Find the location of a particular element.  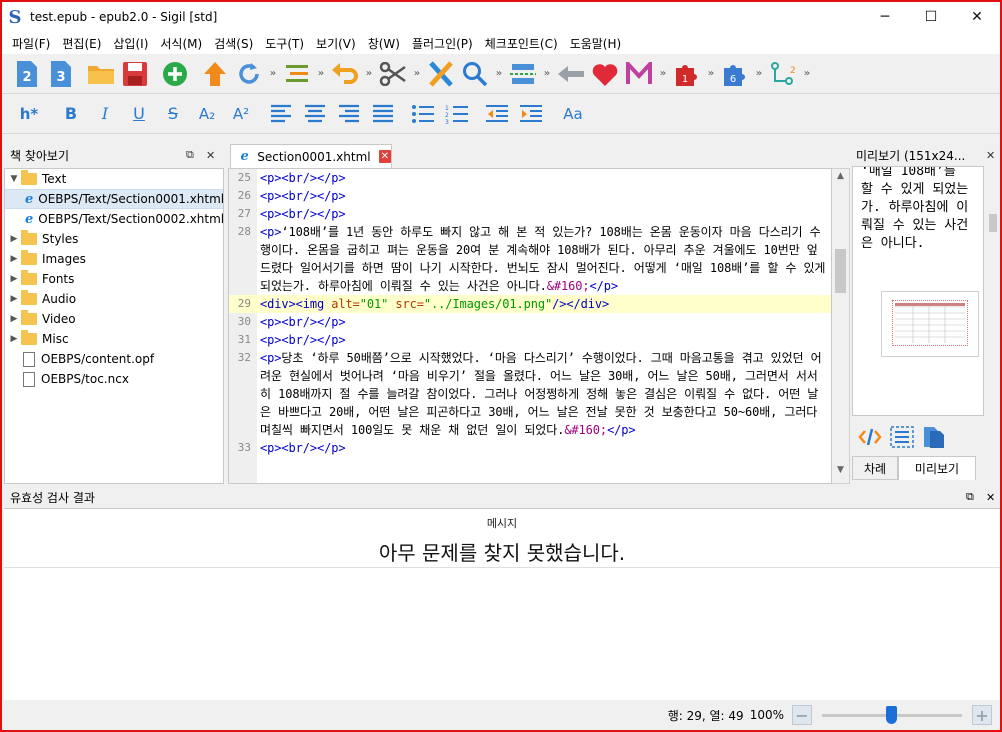

italic-button: I is located at coordinates (105, 114).